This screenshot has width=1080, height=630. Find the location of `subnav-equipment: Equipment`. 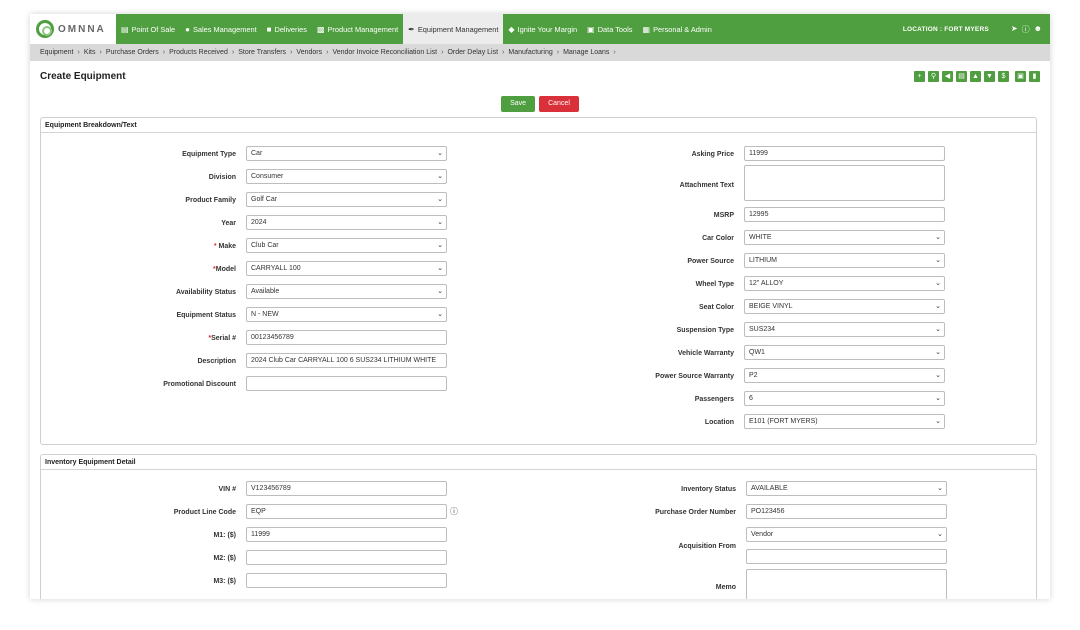

subnav-equipment: Equipment is located at coordinates (56, 52).